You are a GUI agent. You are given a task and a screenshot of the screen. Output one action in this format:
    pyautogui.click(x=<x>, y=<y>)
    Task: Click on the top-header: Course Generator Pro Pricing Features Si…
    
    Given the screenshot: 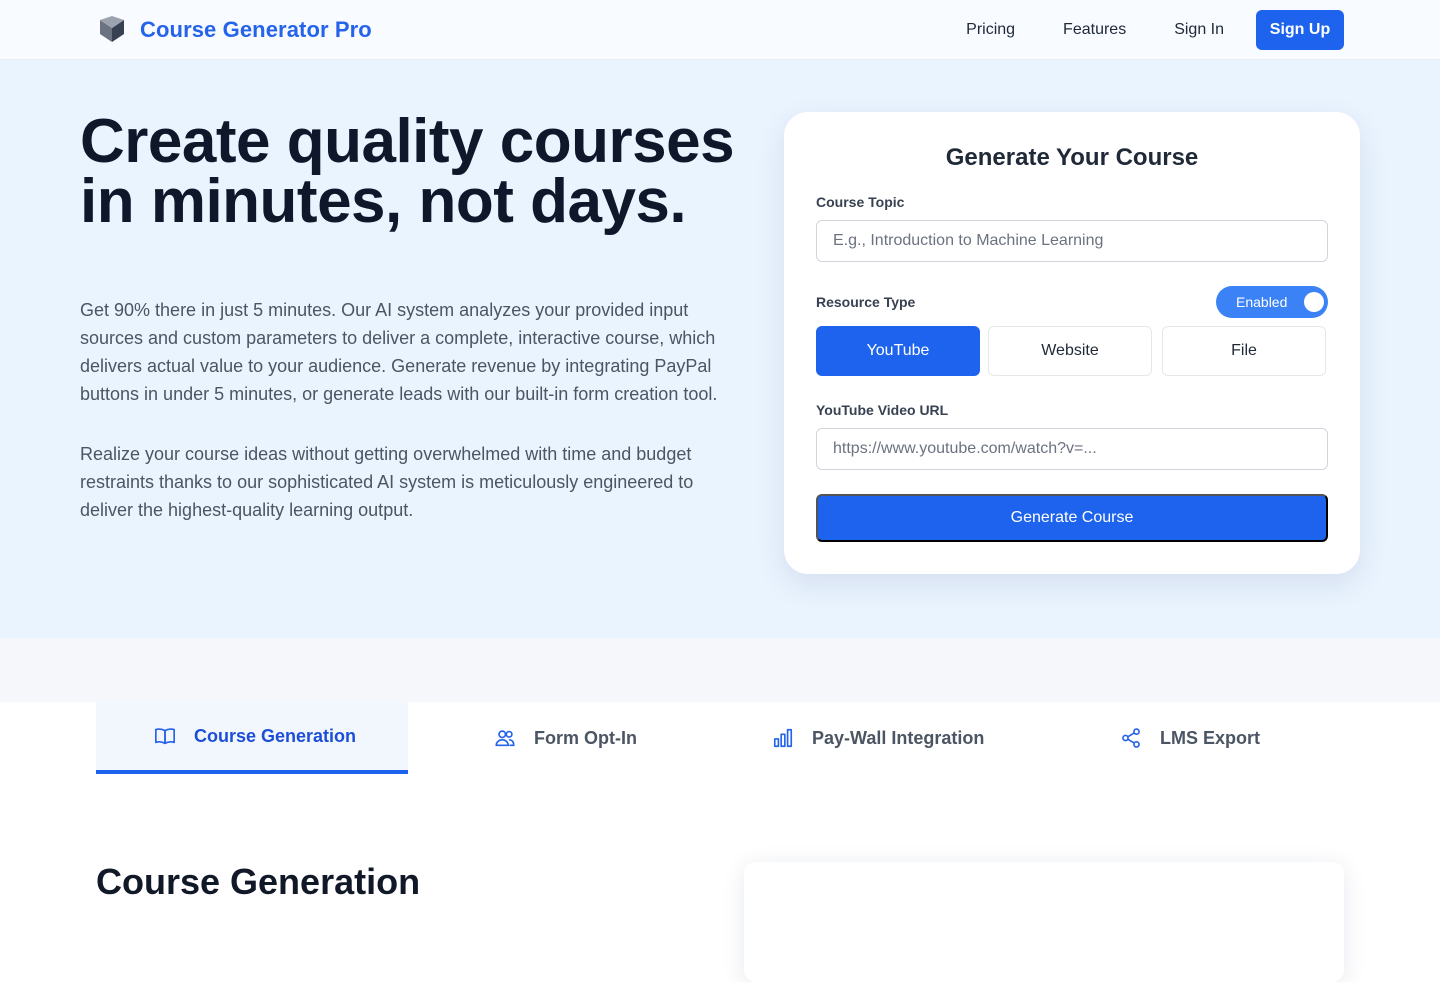 What is the action you would take?
    pyautogui.click(x=720, y=30)
    